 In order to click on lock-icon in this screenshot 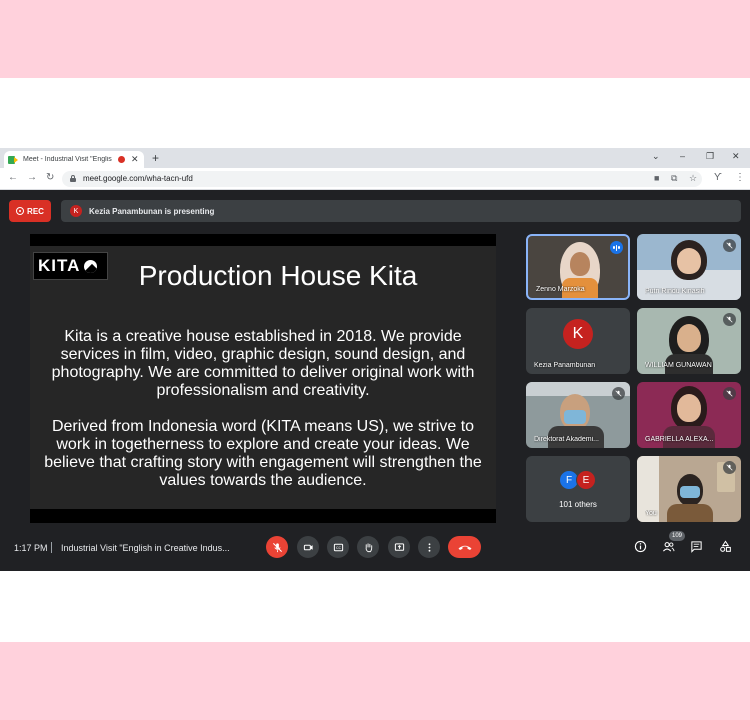, I will do `click(73, 178)`.